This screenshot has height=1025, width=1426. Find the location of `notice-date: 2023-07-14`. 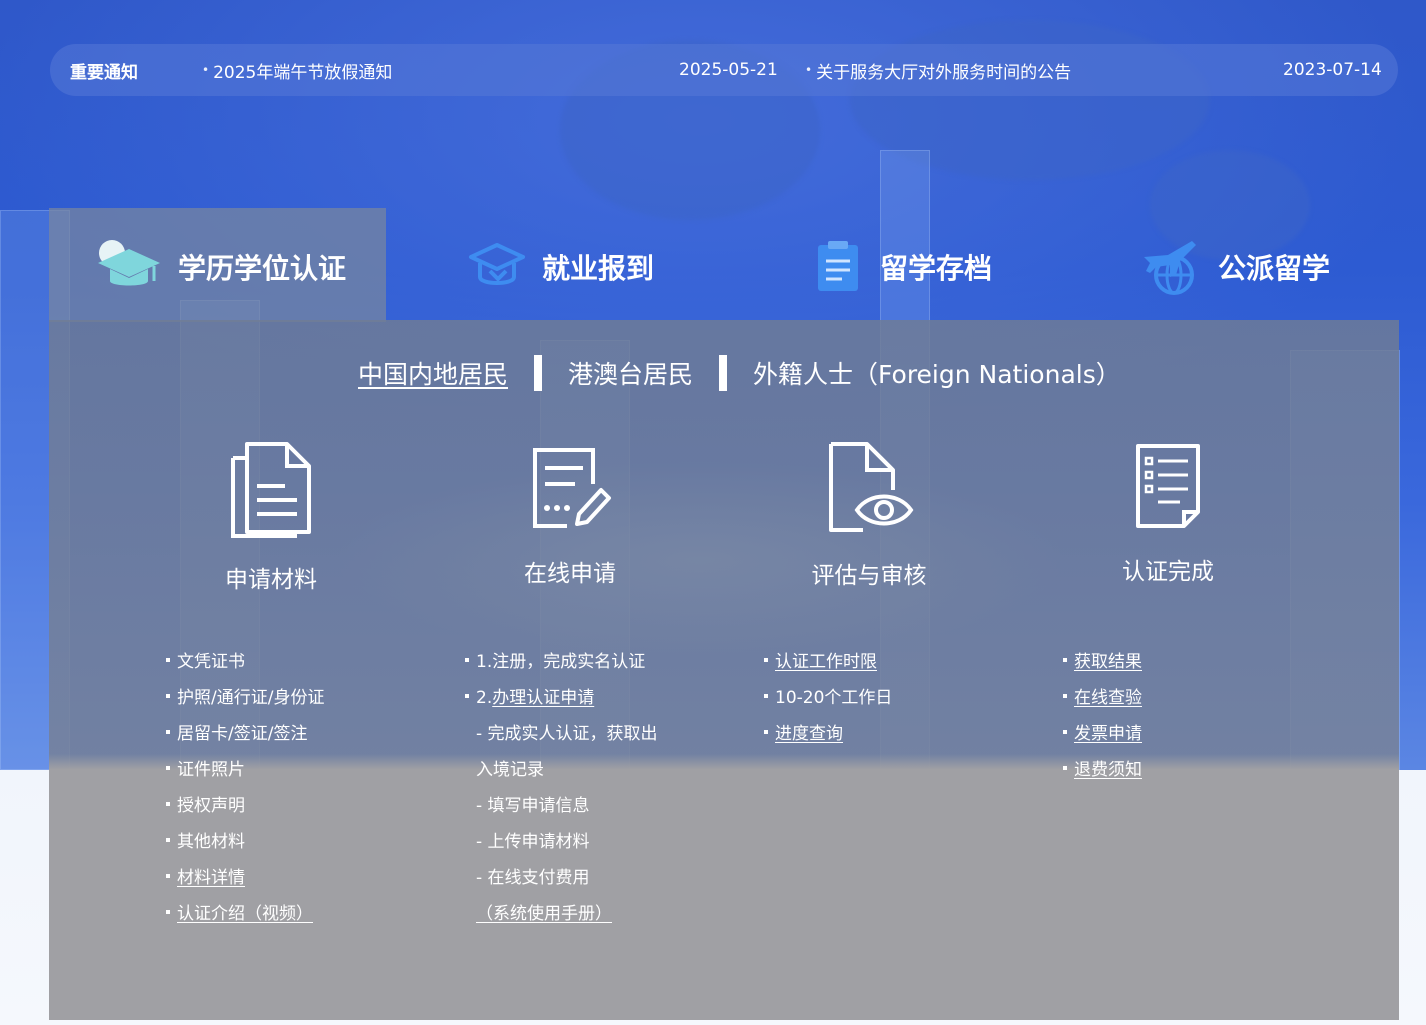

notice-date: 2023-07-14 is located at coordinates (1332, 70).